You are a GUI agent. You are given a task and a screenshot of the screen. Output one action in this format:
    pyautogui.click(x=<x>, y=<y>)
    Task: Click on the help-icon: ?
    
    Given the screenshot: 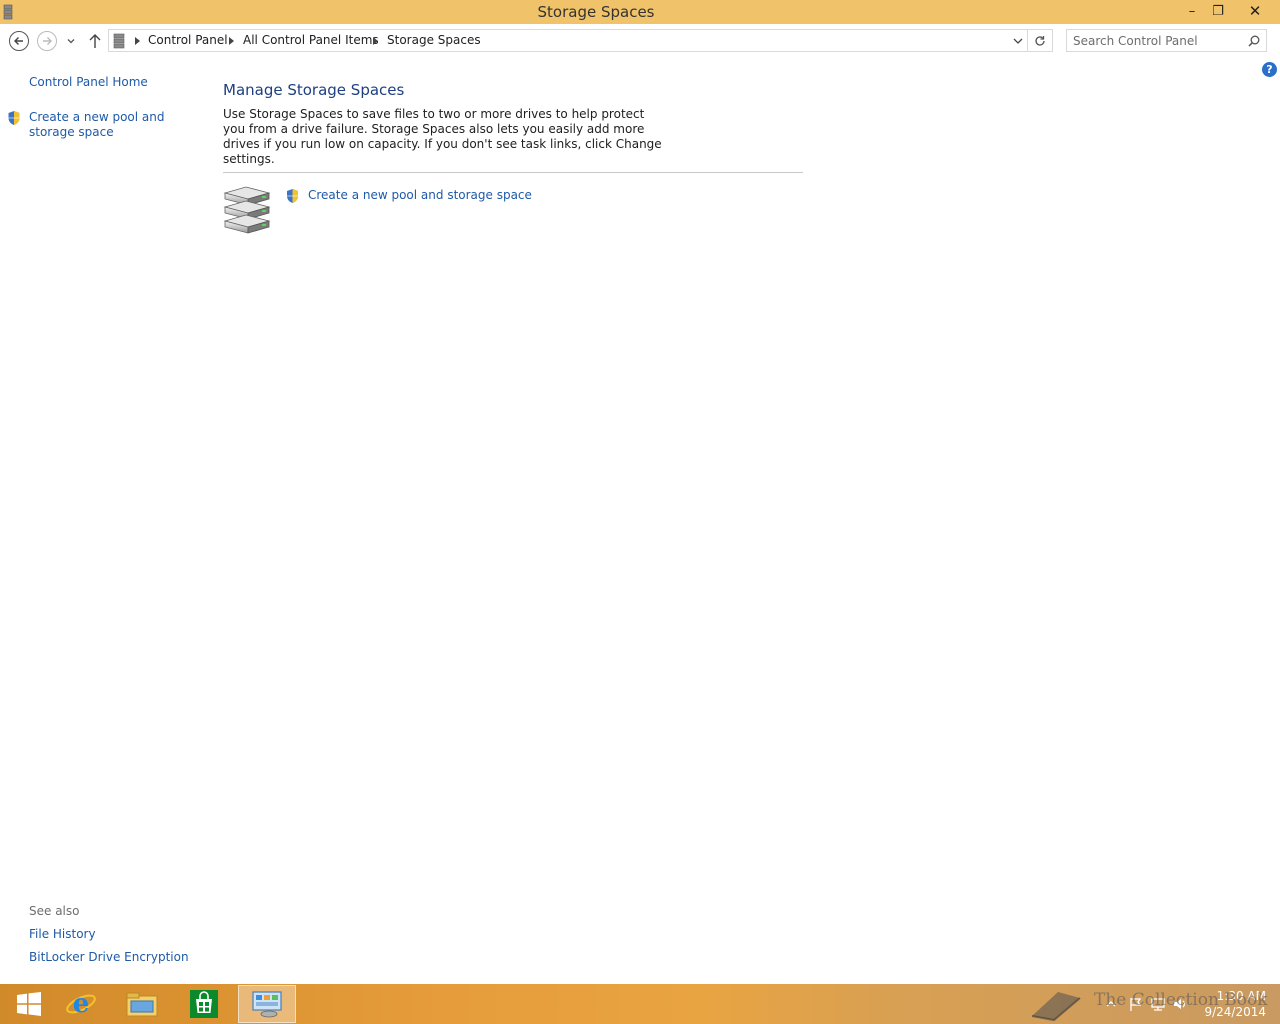 What is the action you would take?
    pyautogui.click(x=1269, y=69)
    